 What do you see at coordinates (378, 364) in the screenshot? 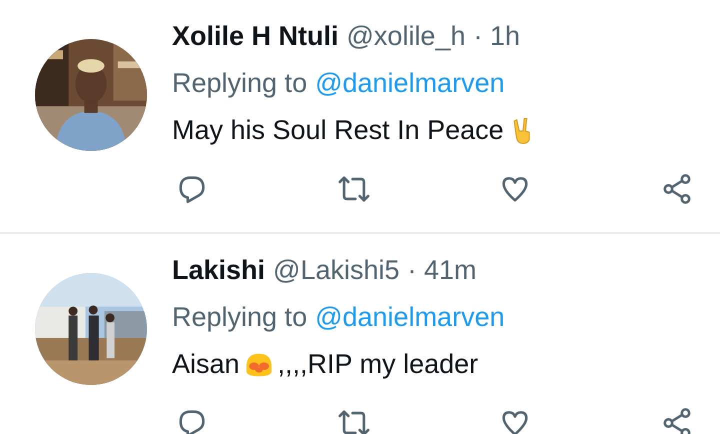
I see `tweet-text: ,,,,RIP my leader` at bounding box center [378, 364].